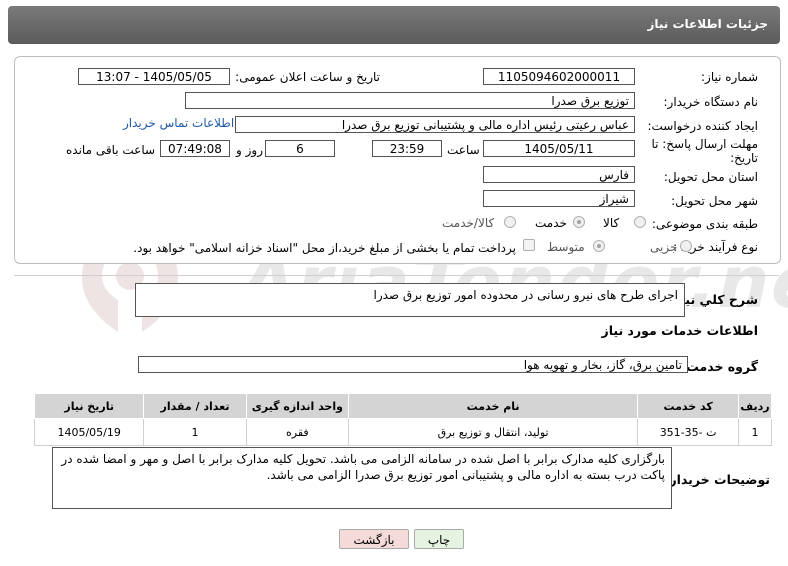 This screenshot has width=788, height=566. I want to click on category-radio-service, so click(579, 222).